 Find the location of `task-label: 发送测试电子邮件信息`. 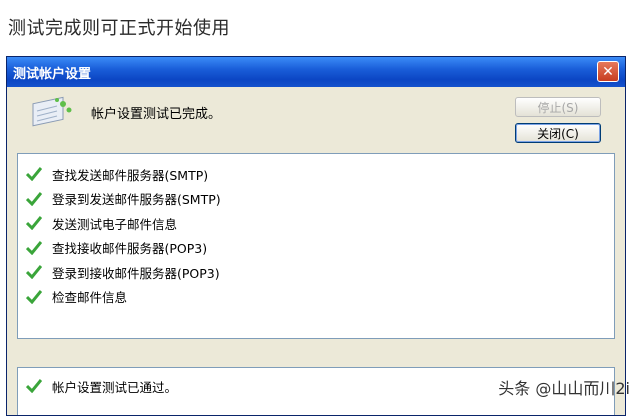

task-label: 发送测试电子邮件信息 is located at coordinates (115, 224).